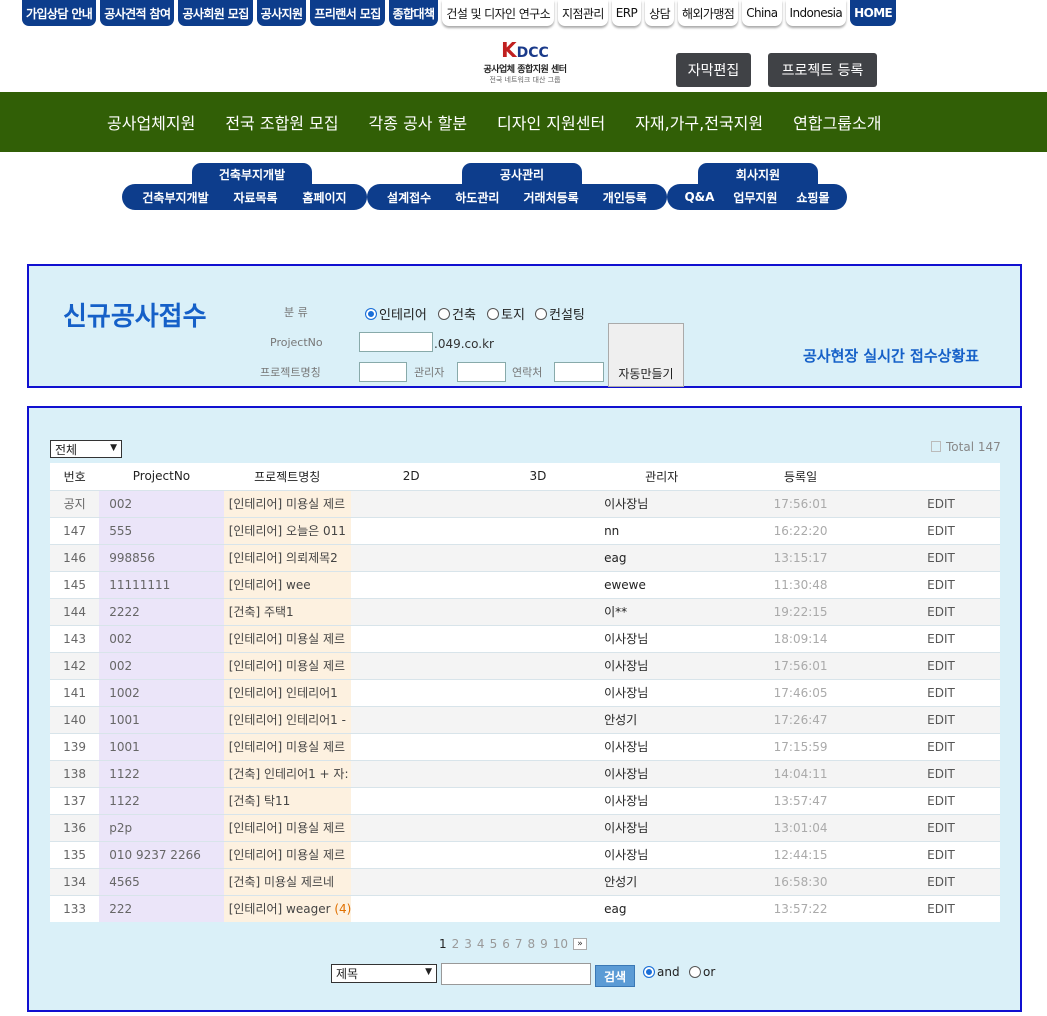  What do you see at coordinates (873, 13) in the screenshot?
I see `topnav-item-13: HOME` at bounding box center [873, 13].